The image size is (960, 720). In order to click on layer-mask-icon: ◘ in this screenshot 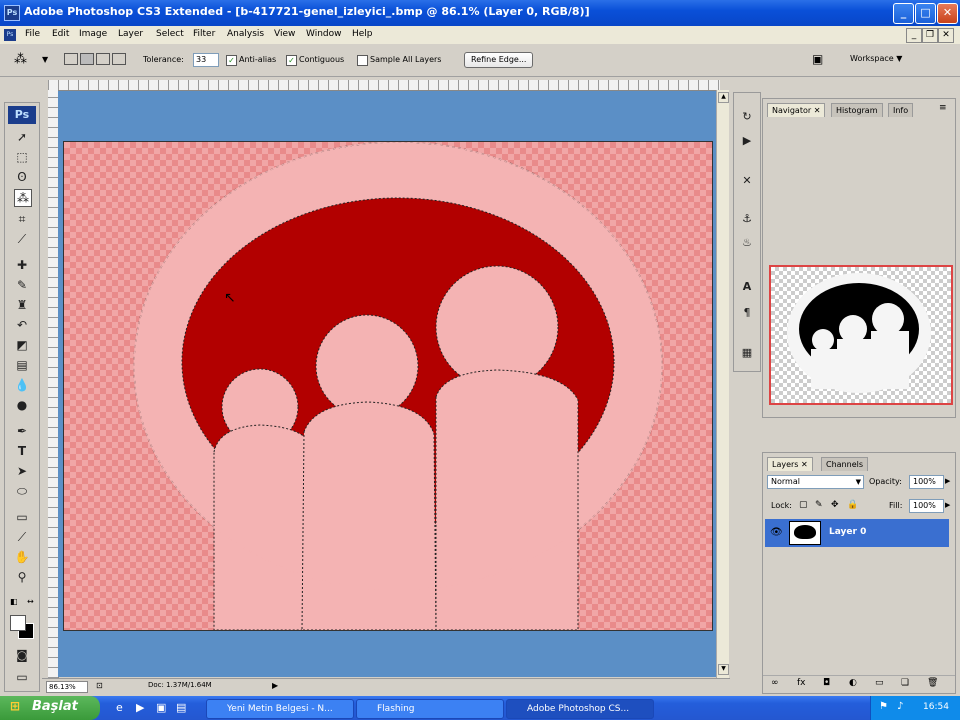, I will do `click(826, 683)`.